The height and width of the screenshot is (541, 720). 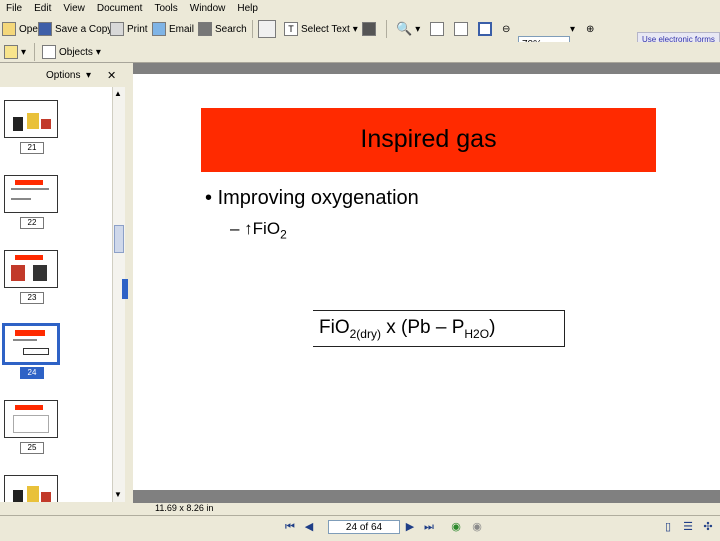 I want to click on pages-panel-header: Options ▾ ✕, so click(x=62, y=75).